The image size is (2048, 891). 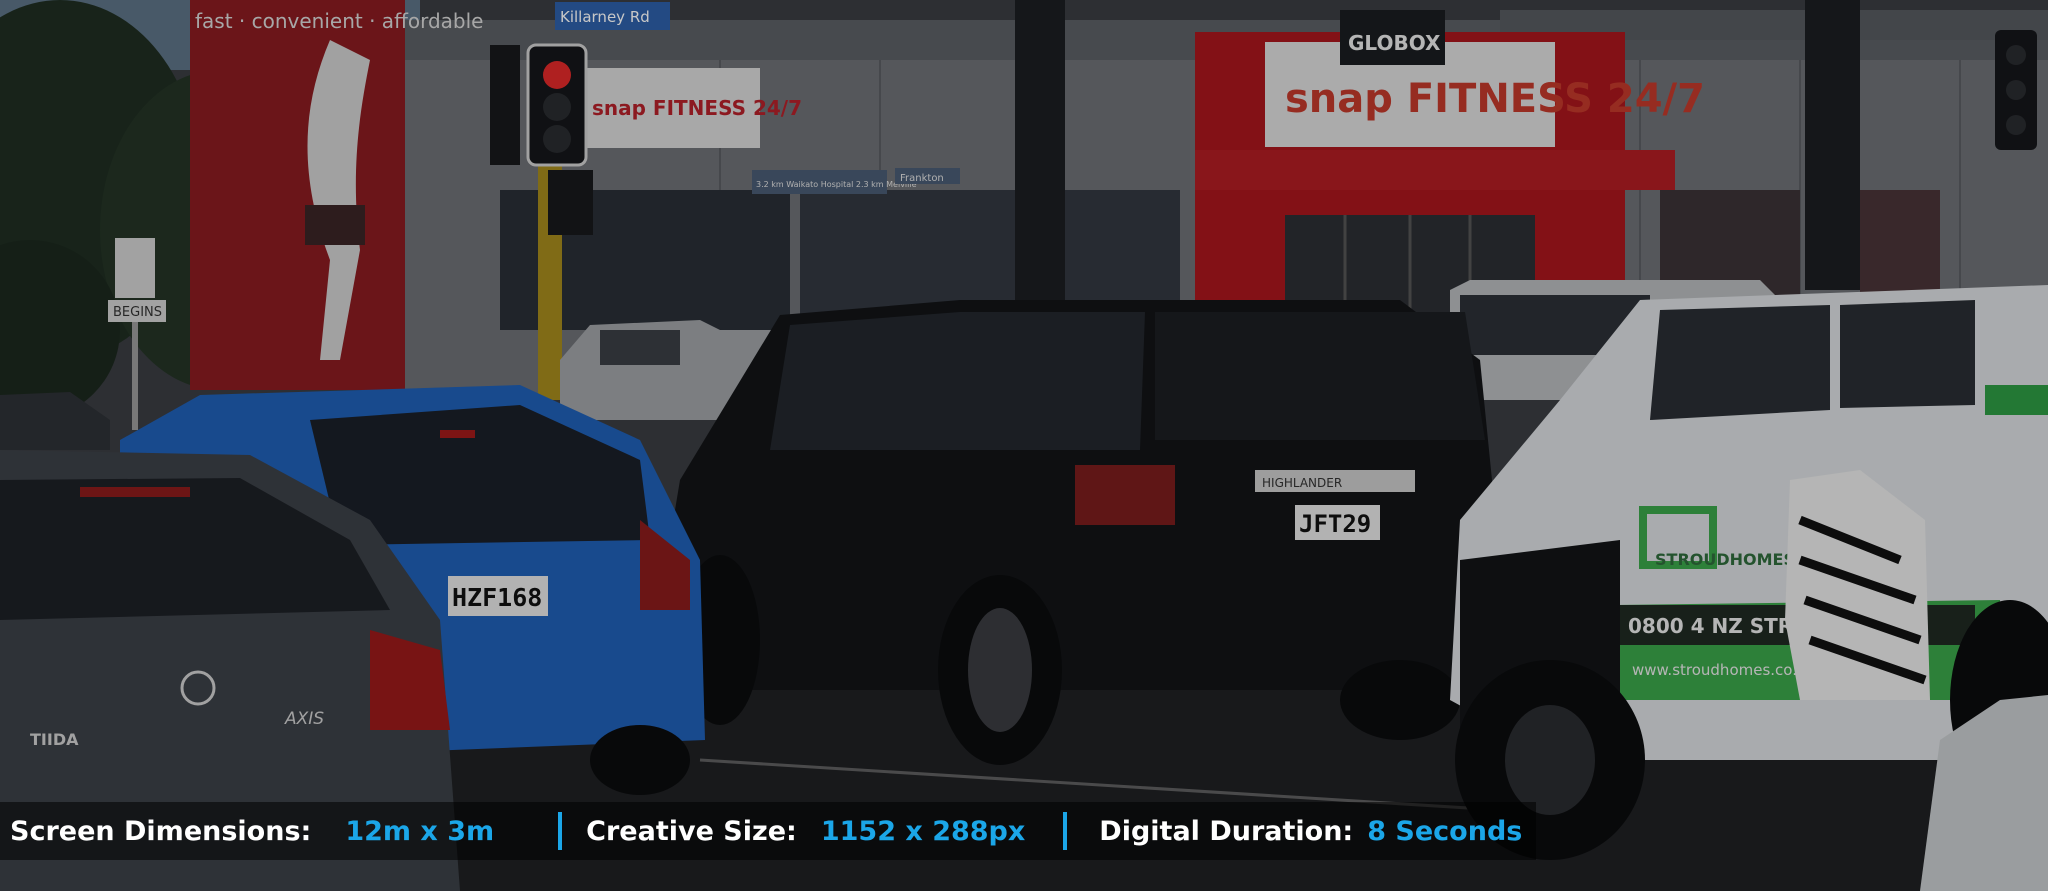 I want to click on digital-duration-value: 8 Seconds, so click(x=1445, y=831).